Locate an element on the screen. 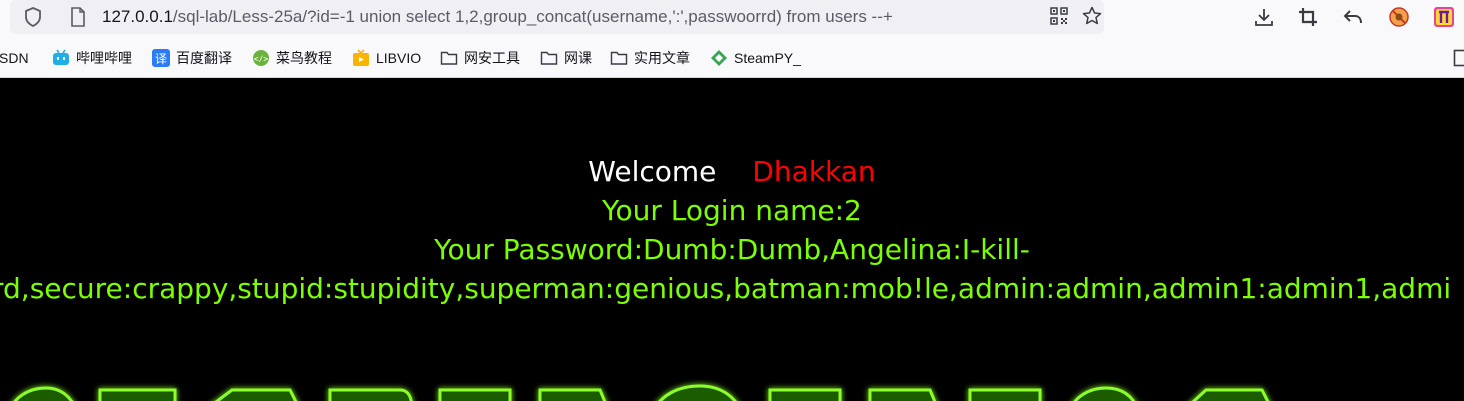  back-arrow-icon is located at coordinates (1353, 17).